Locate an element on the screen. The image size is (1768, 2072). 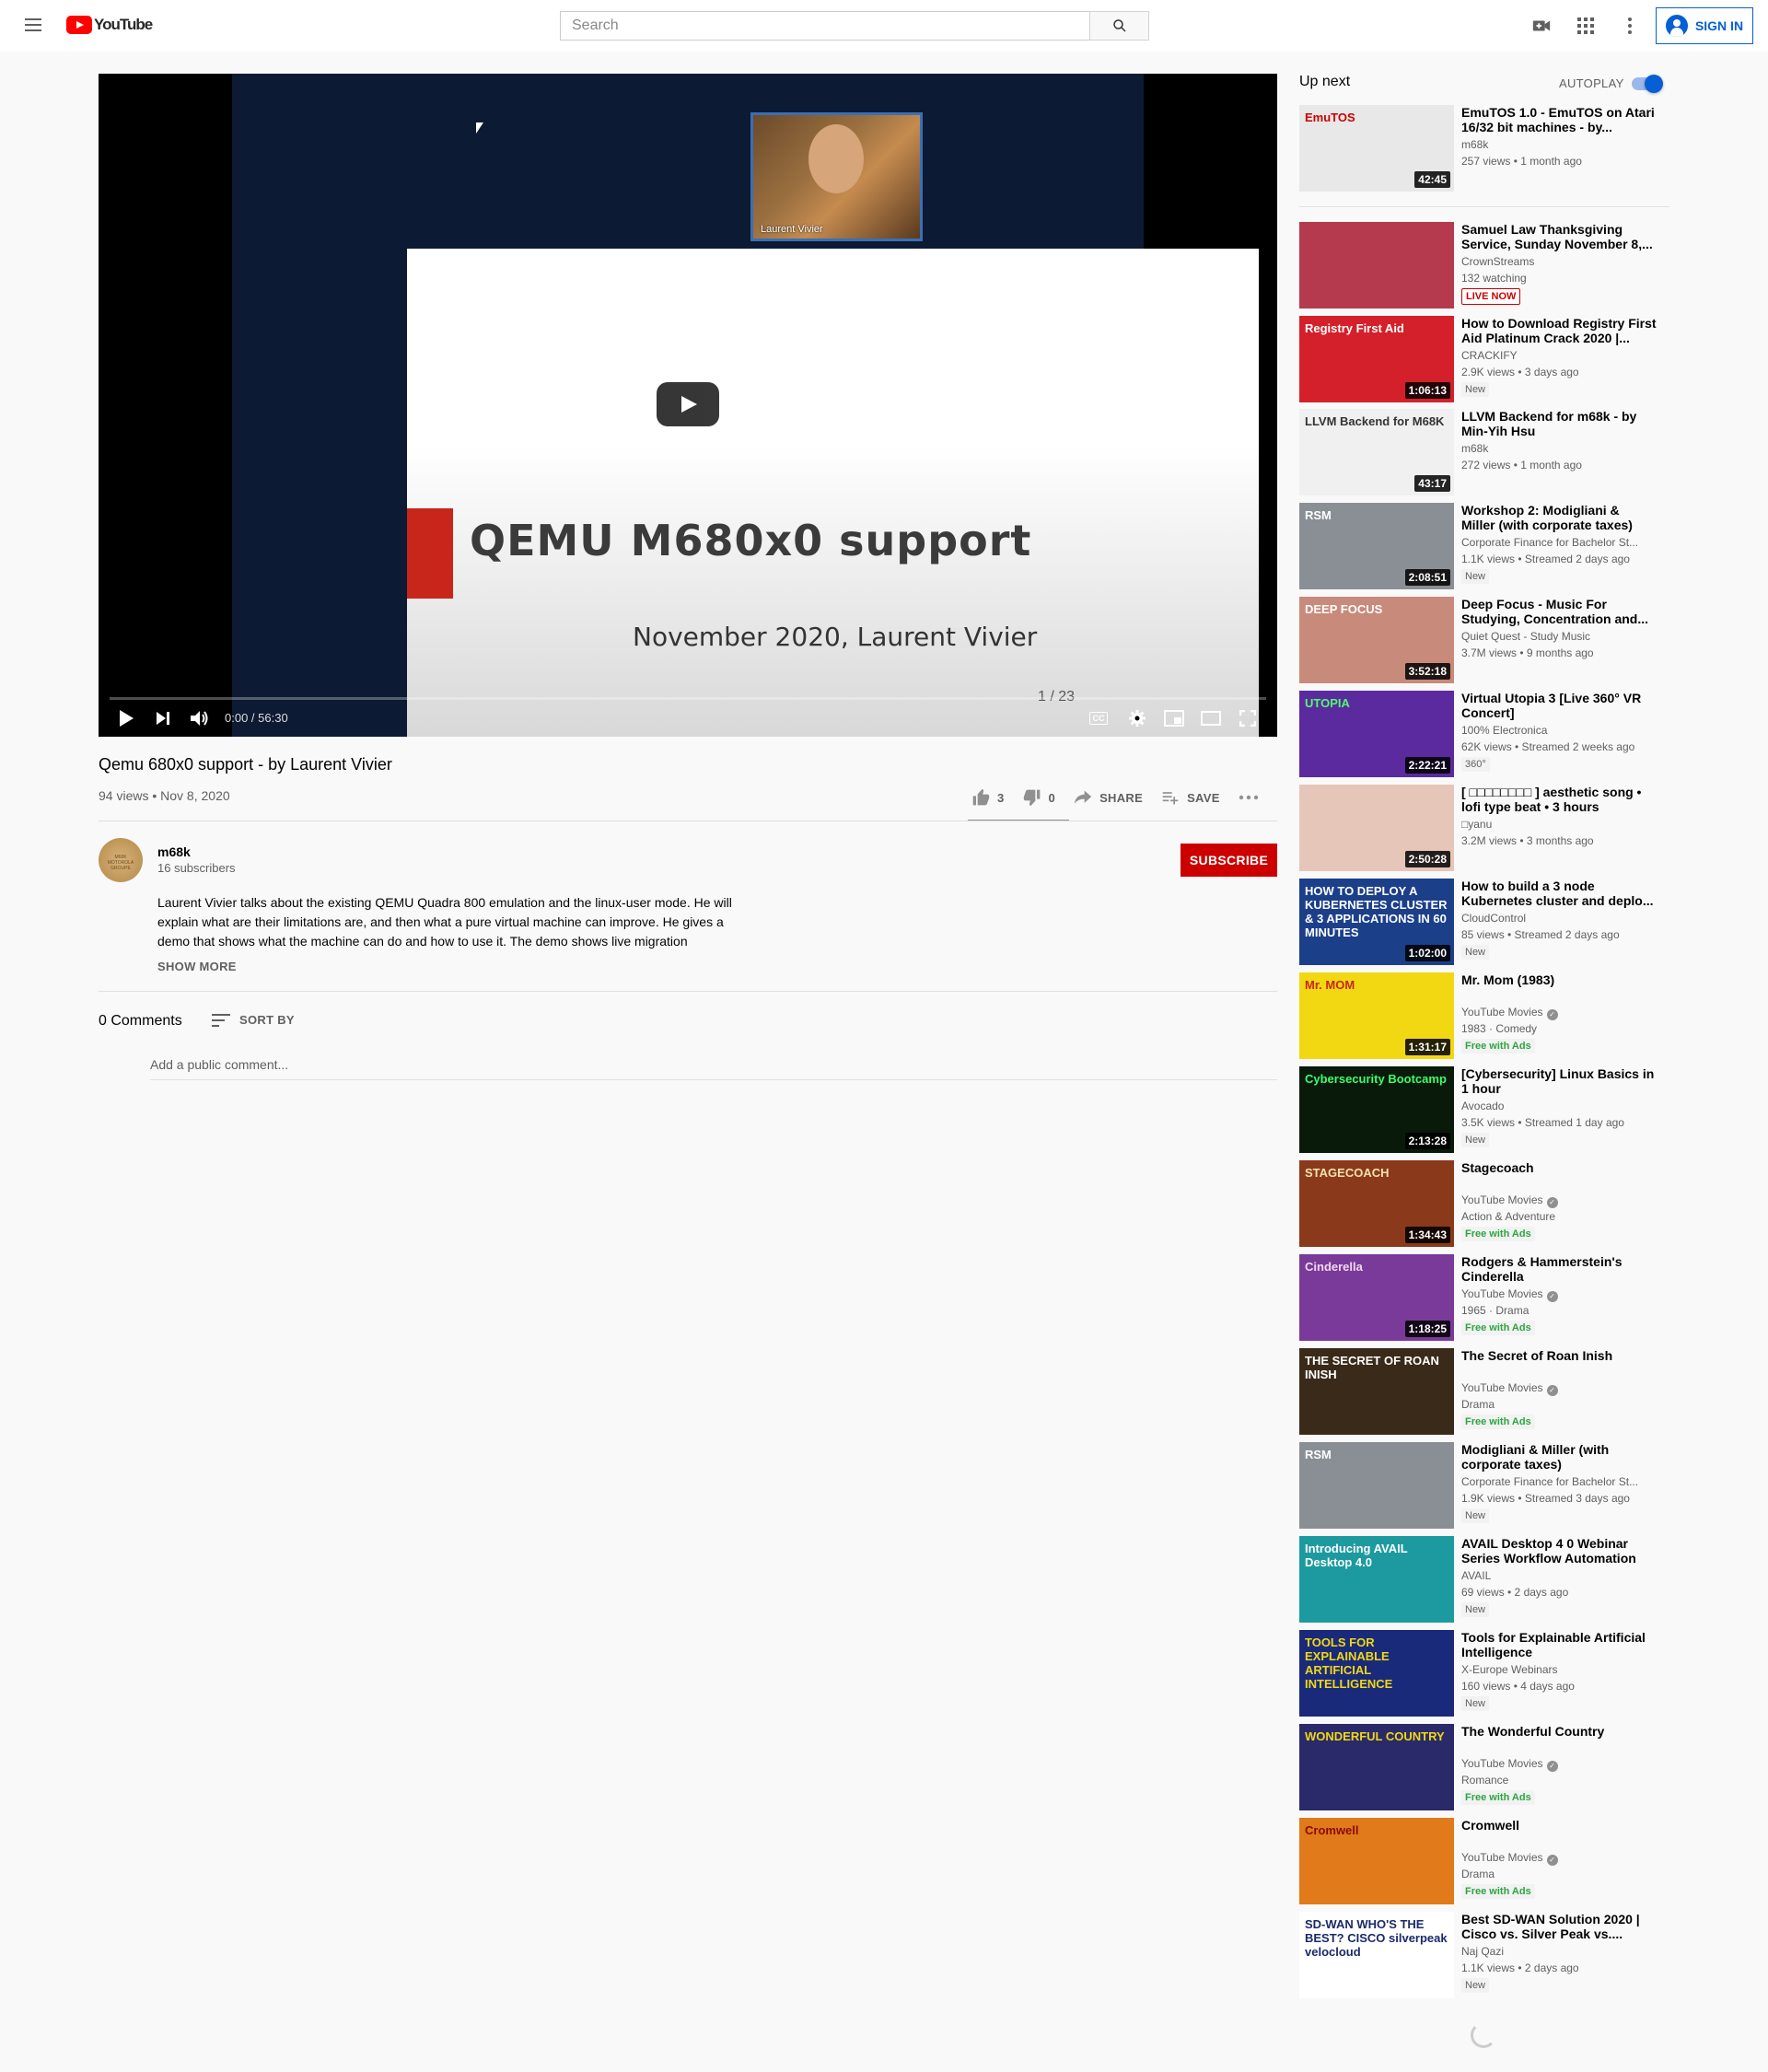
share-button: SHARE is located at coordinates (1108, 797).